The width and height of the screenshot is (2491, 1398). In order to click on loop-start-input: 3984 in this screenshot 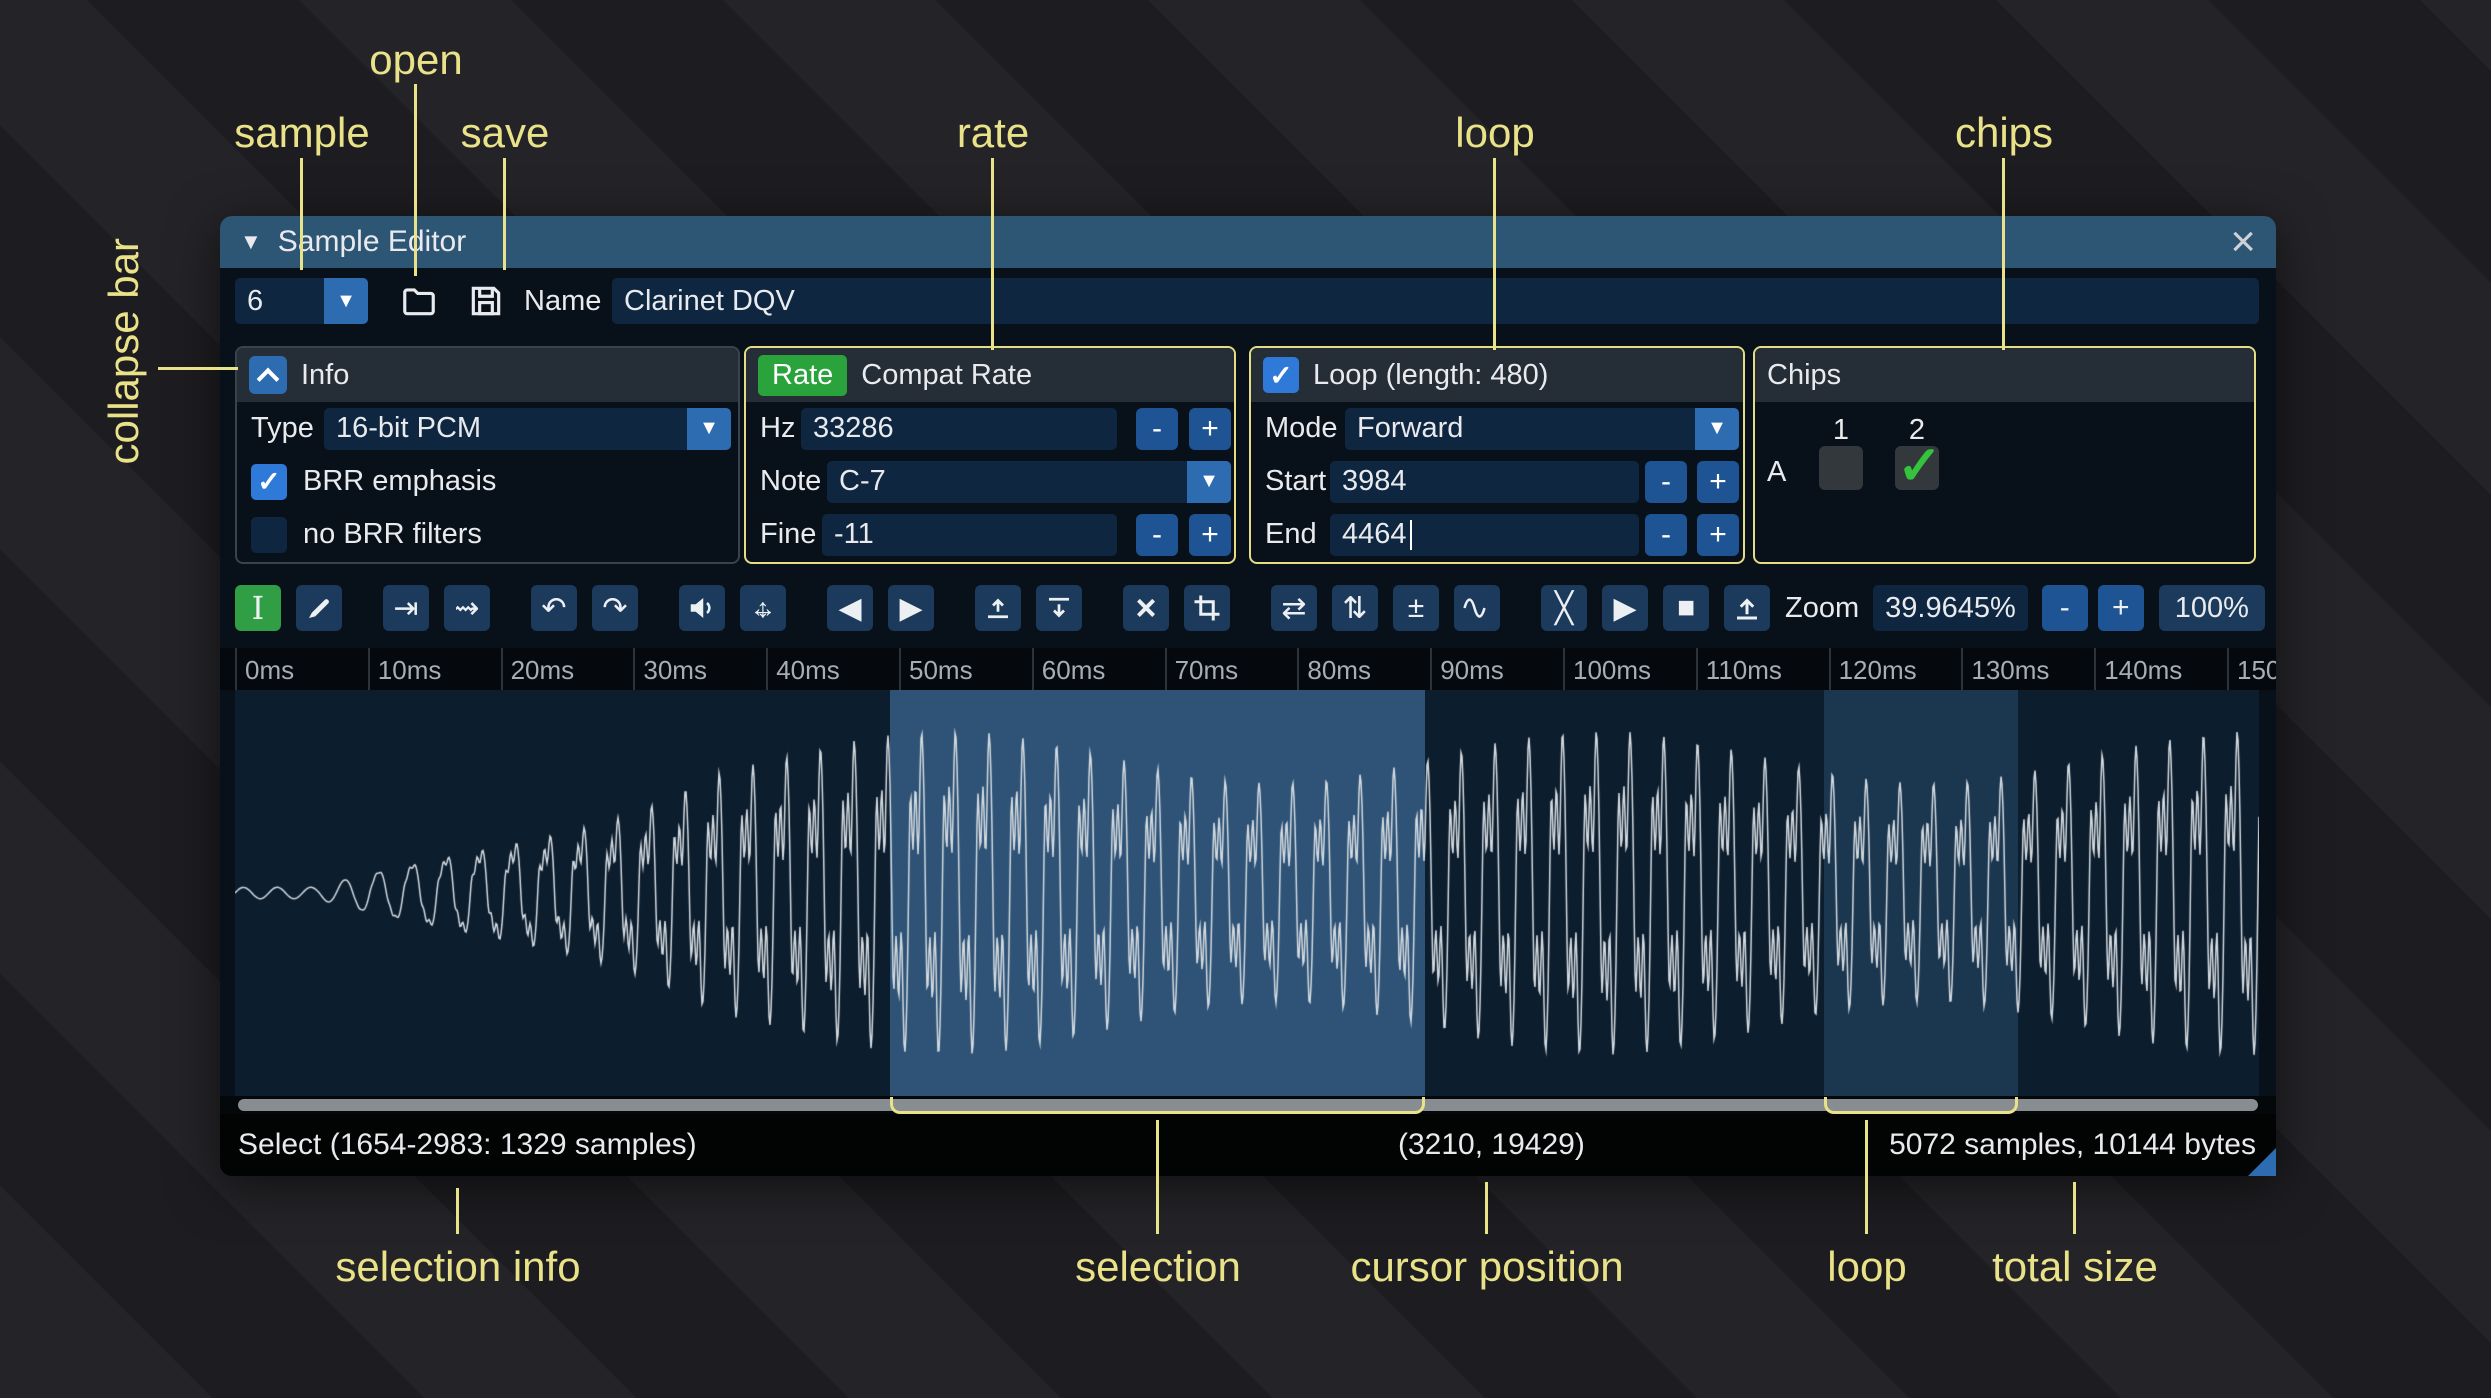, I will do `click(1484, 481)`.